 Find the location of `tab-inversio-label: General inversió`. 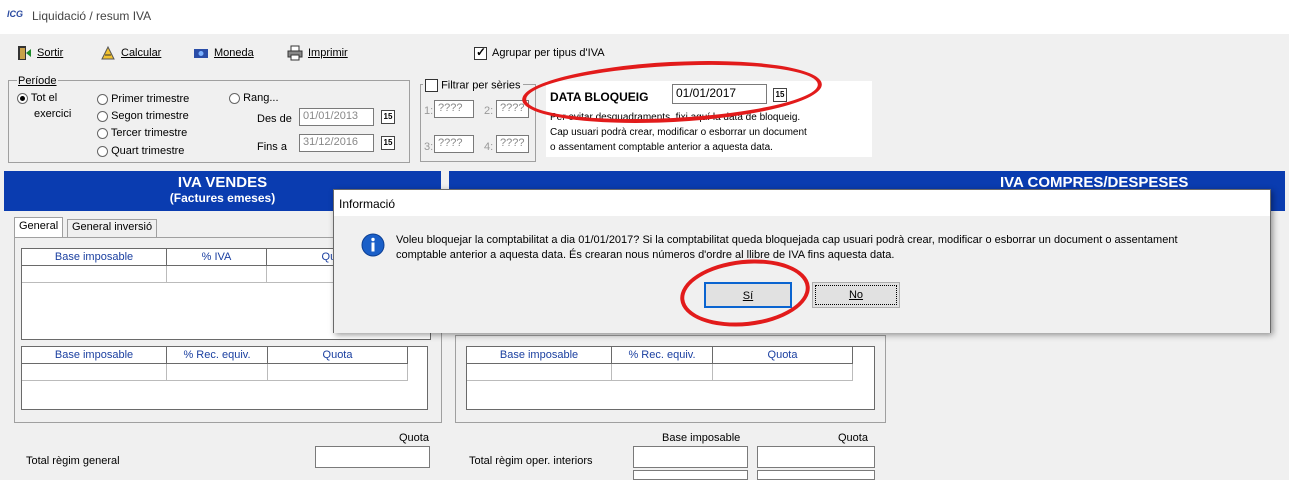

tab-inversio-label: General inversió is located at coordinates (112, 227).